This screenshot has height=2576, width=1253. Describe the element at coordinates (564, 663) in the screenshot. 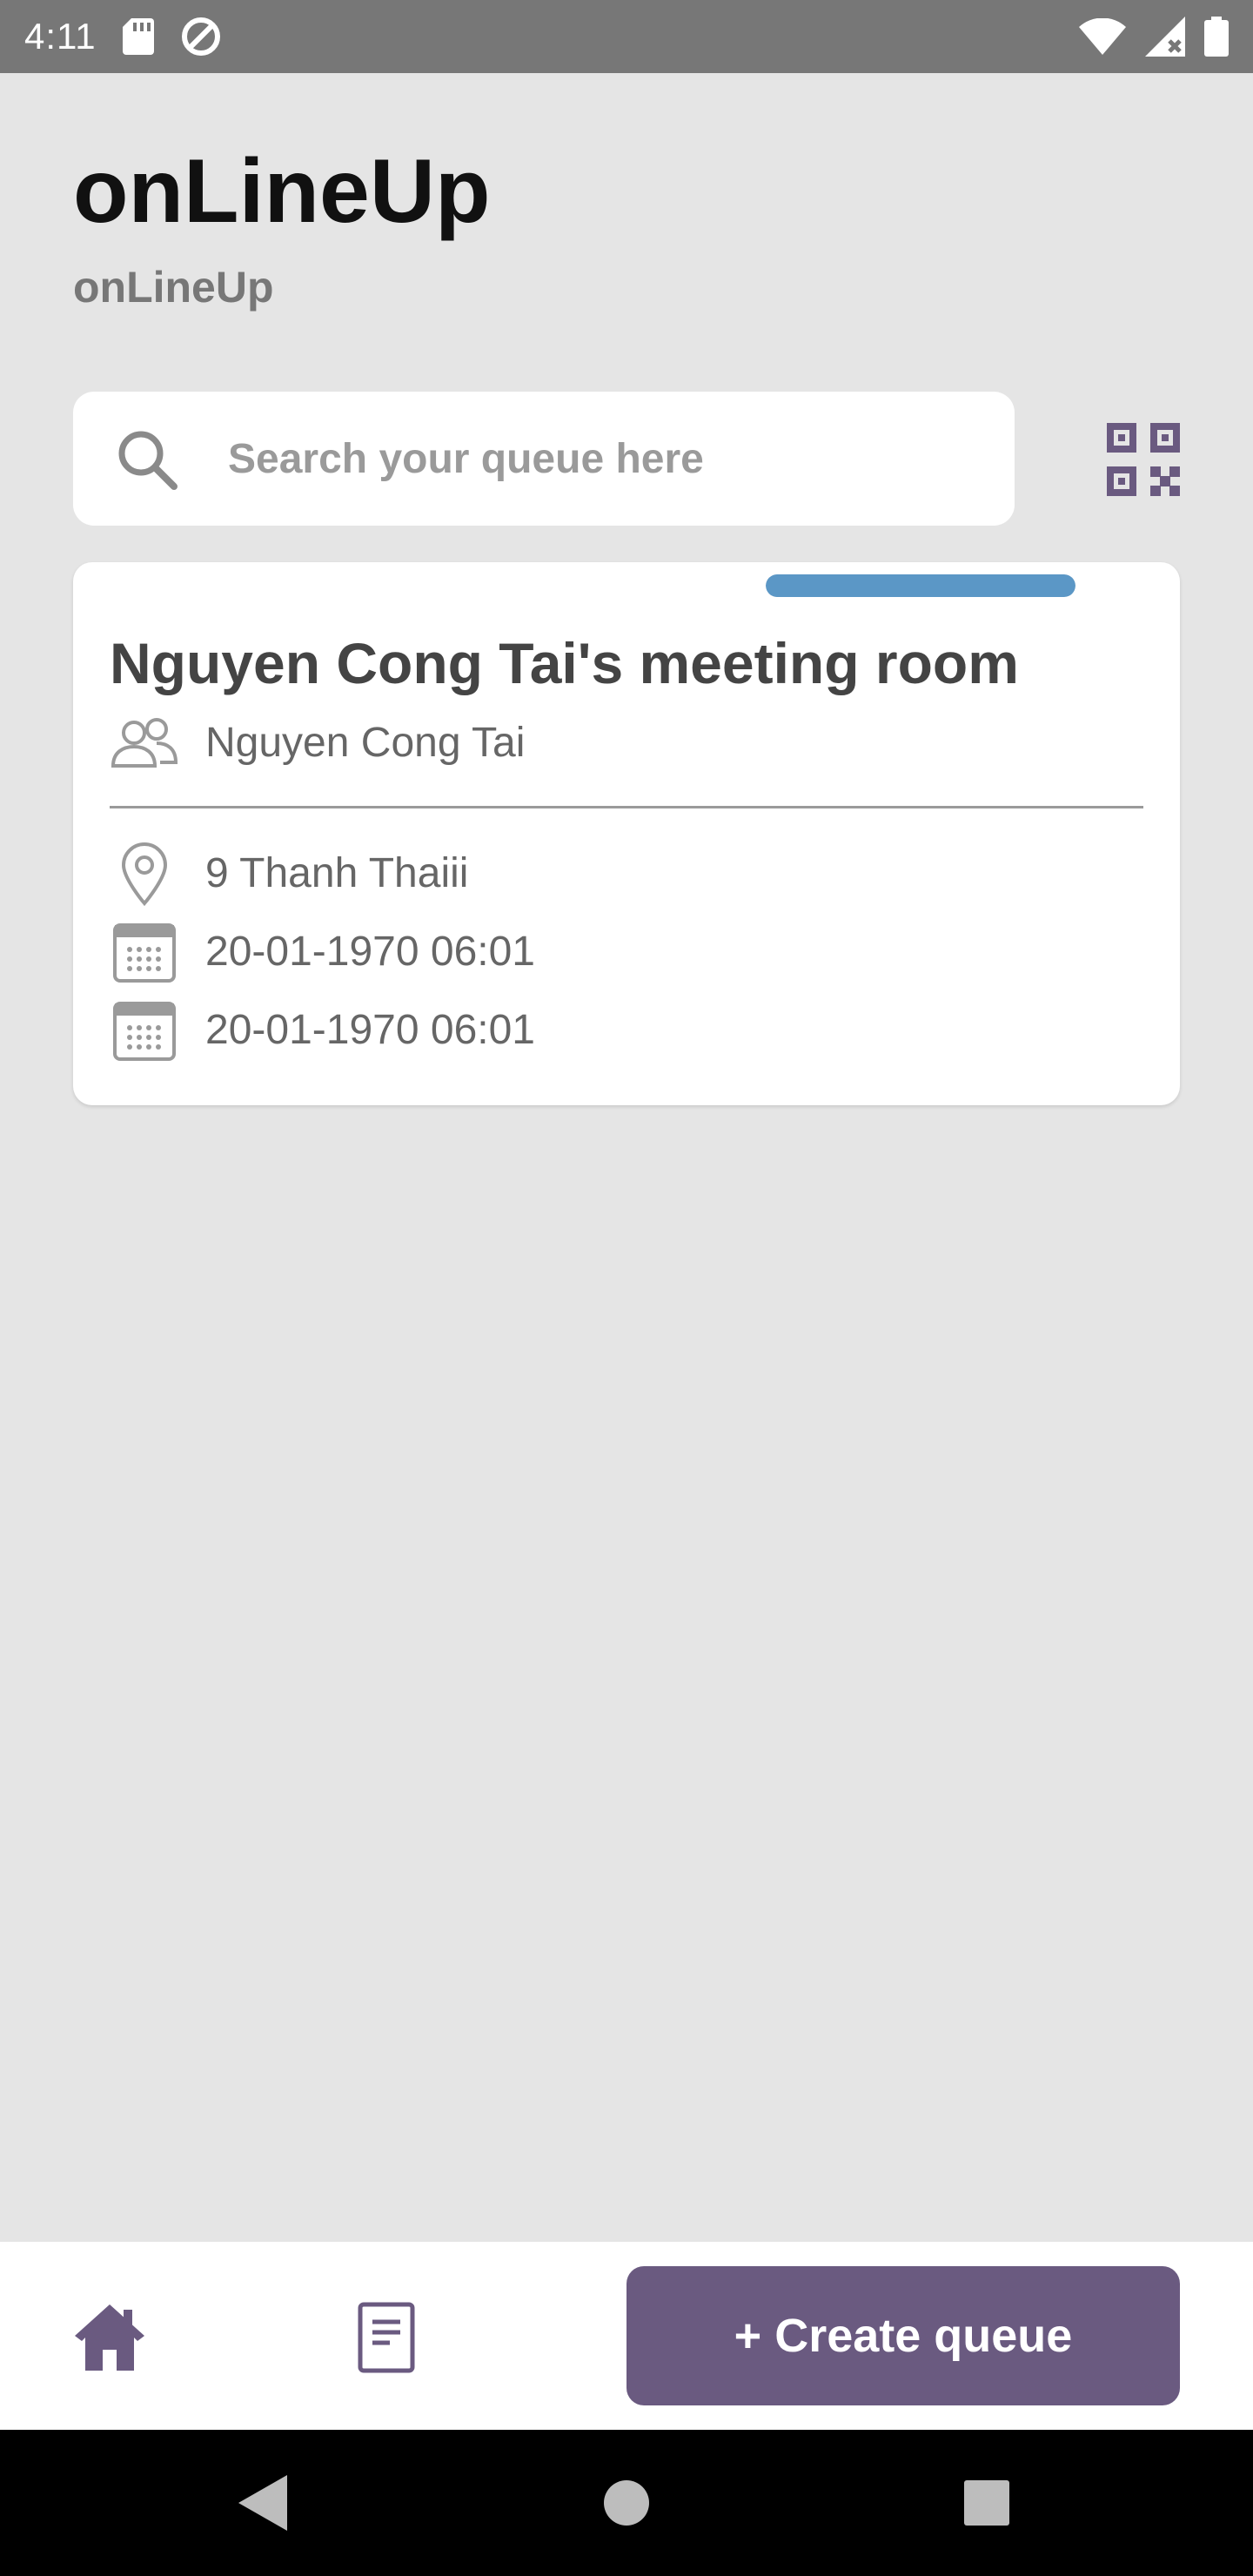

I see `queue-title: Nguyen Cong Tai's meeting room` at that location.